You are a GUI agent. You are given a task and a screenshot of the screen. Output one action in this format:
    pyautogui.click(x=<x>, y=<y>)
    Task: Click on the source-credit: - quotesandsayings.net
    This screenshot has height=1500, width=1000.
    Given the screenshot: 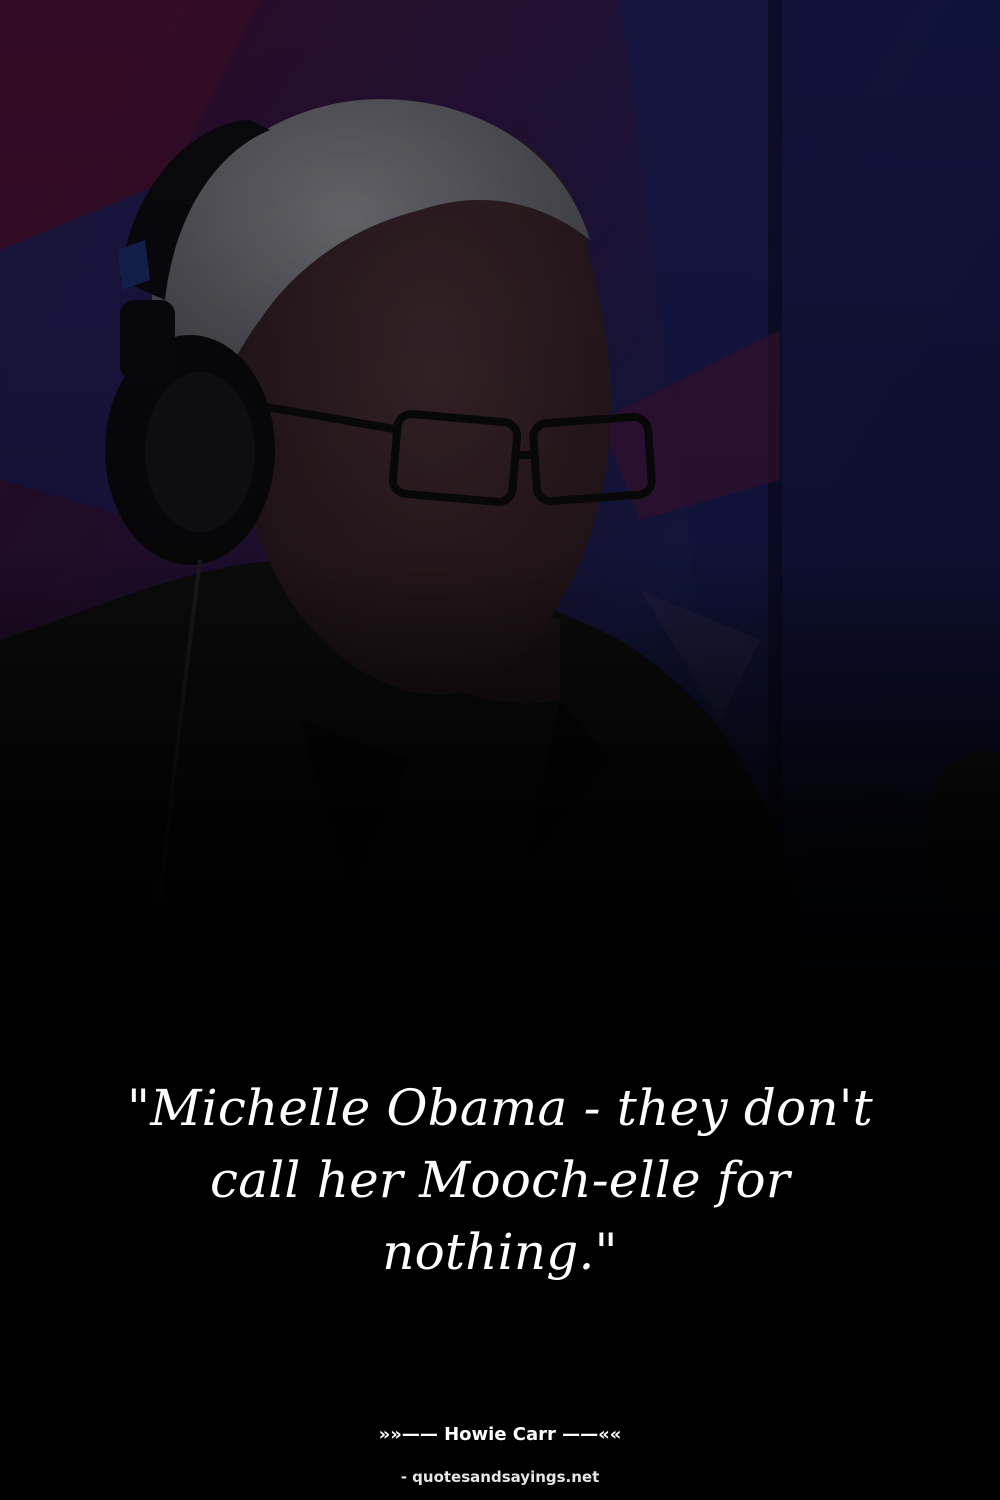 What is the action you would take?
    pyautogui.click(x=500, y=1477)
    